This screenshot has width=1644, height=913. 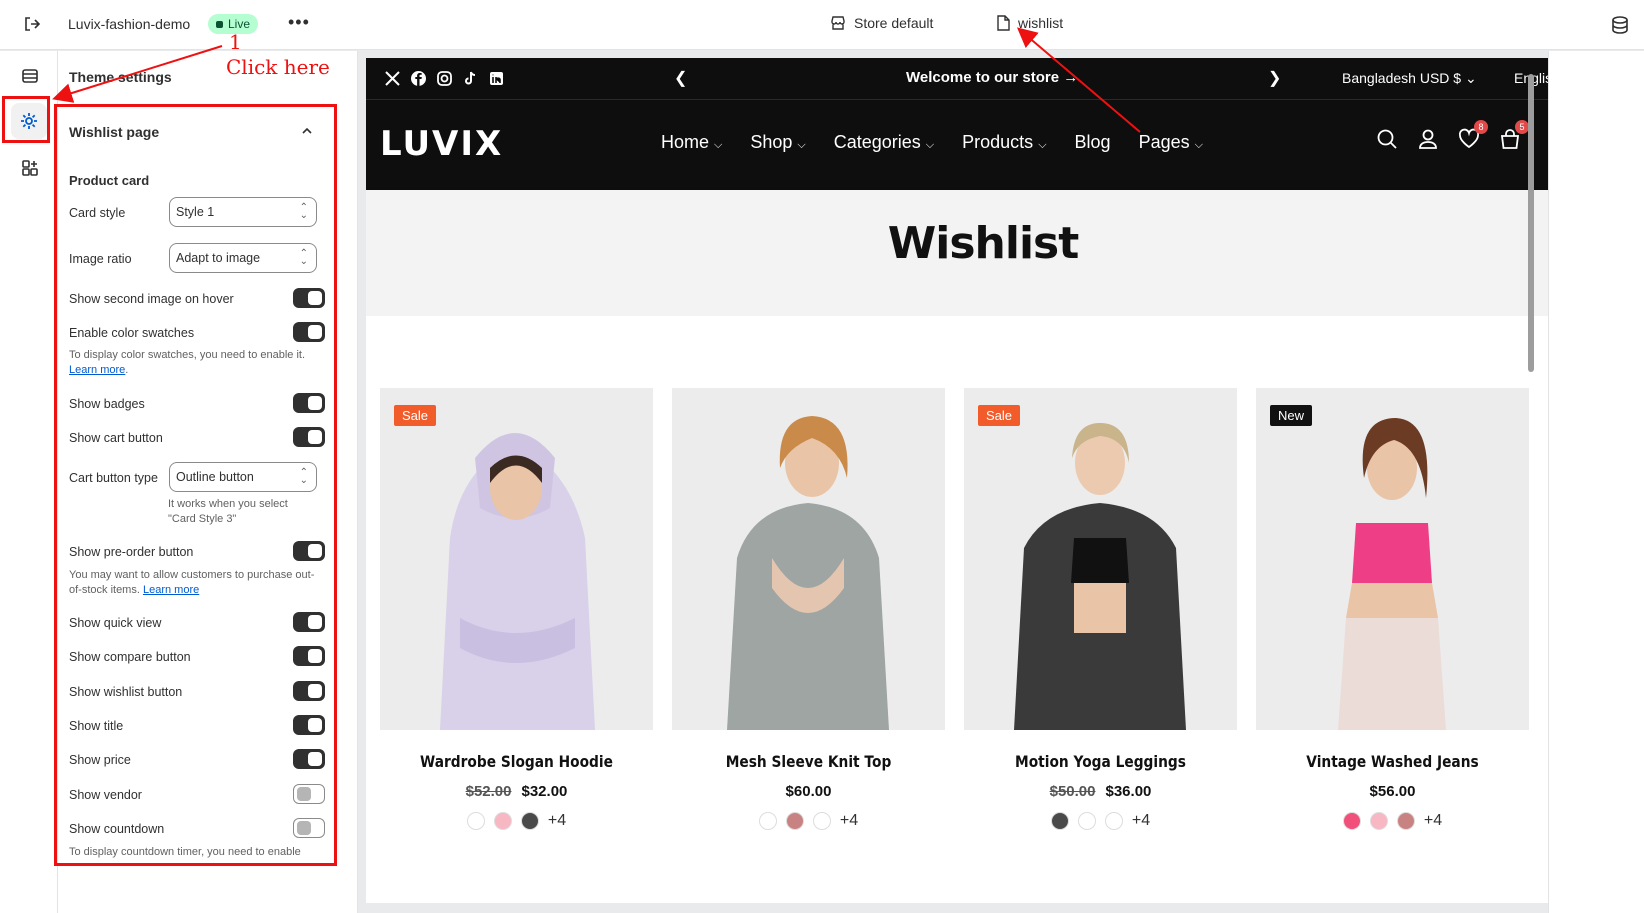 What do you see at coordinates (1078, 80) in the screenshot?
I see `arrow-to-template` at bounding box center [1078, 80].